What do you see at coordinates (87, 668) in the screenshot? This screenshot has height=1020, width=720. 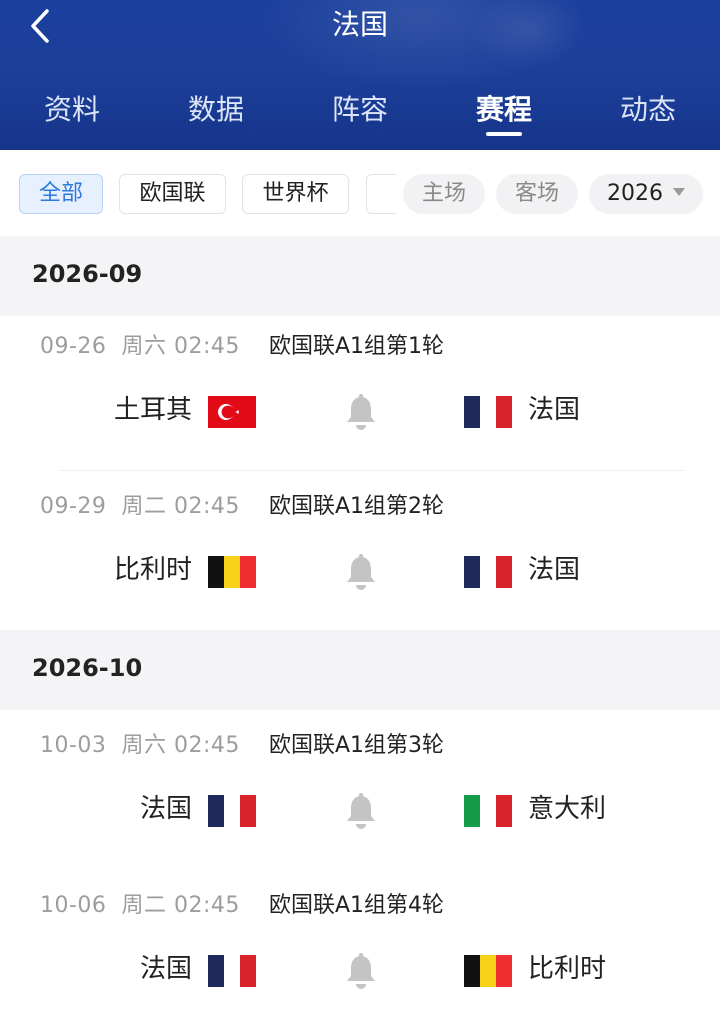 I see `month-label: 2026-10` at bounding box center [87, 668].